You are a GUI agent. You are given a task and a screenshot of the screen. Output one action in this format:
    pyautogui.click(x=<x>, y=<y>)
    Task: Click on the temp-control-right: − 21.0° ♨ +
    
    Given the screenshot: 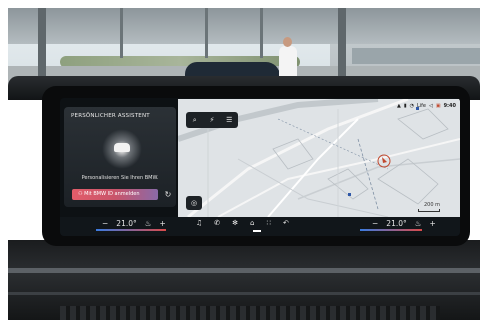 What is the action you would take?
    pyautogui.click(x=404, y=223)
    